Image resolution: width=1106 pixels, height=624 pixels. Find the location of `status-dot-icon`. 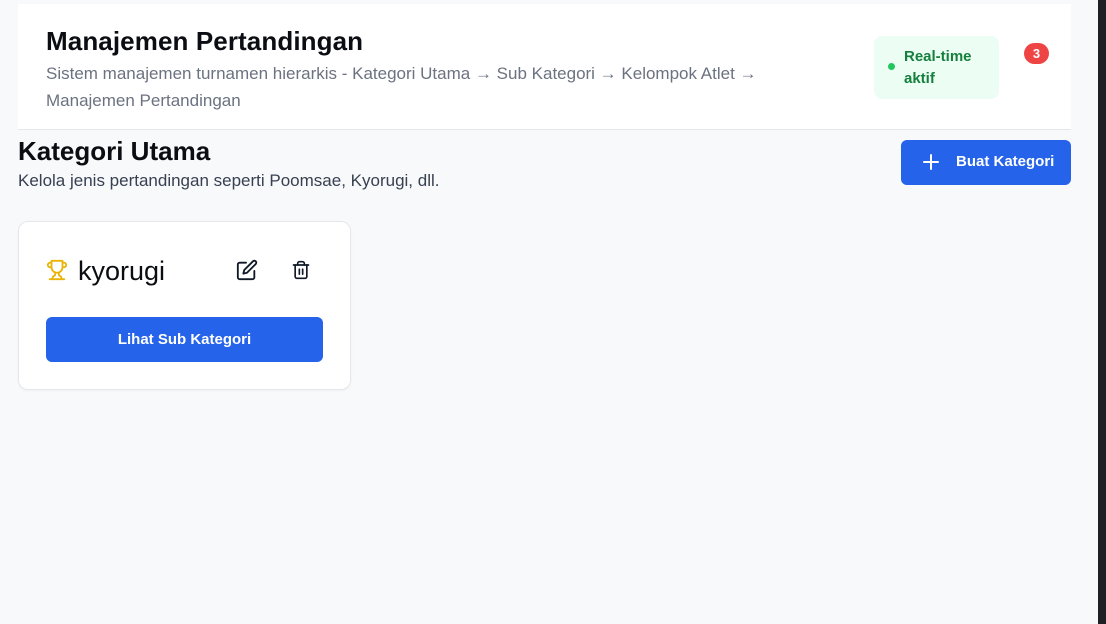

status-dot-icon is located at coordinates (891, 66).